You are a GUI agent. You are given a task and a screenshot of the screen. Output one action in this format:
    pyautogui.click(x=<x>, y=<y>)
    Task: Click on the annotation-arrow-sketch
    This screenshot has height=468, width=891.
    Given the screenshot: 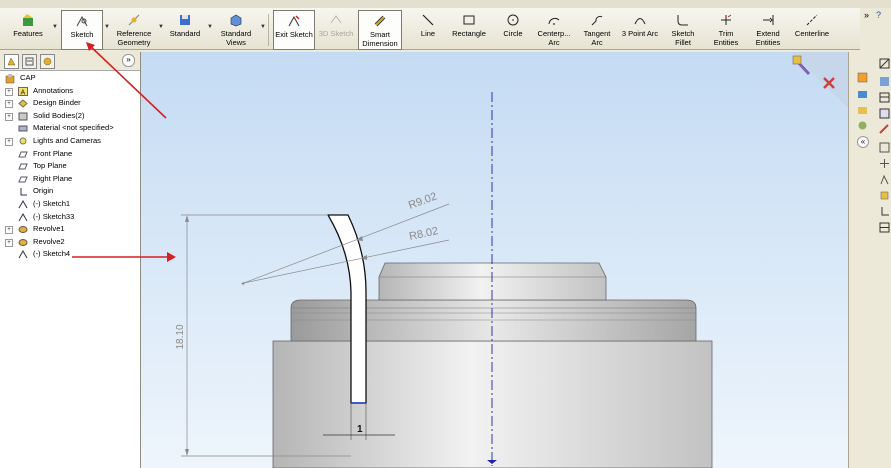 What is the action you would take?
    pyautogui.click(x=127, y=81)
    